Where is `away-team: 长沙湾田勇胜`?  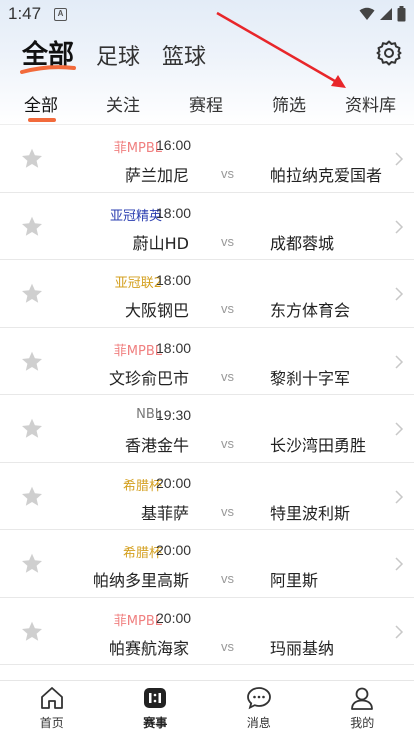
away-team: 长沙湾田勇胜 is located at coordinates (318, 445).